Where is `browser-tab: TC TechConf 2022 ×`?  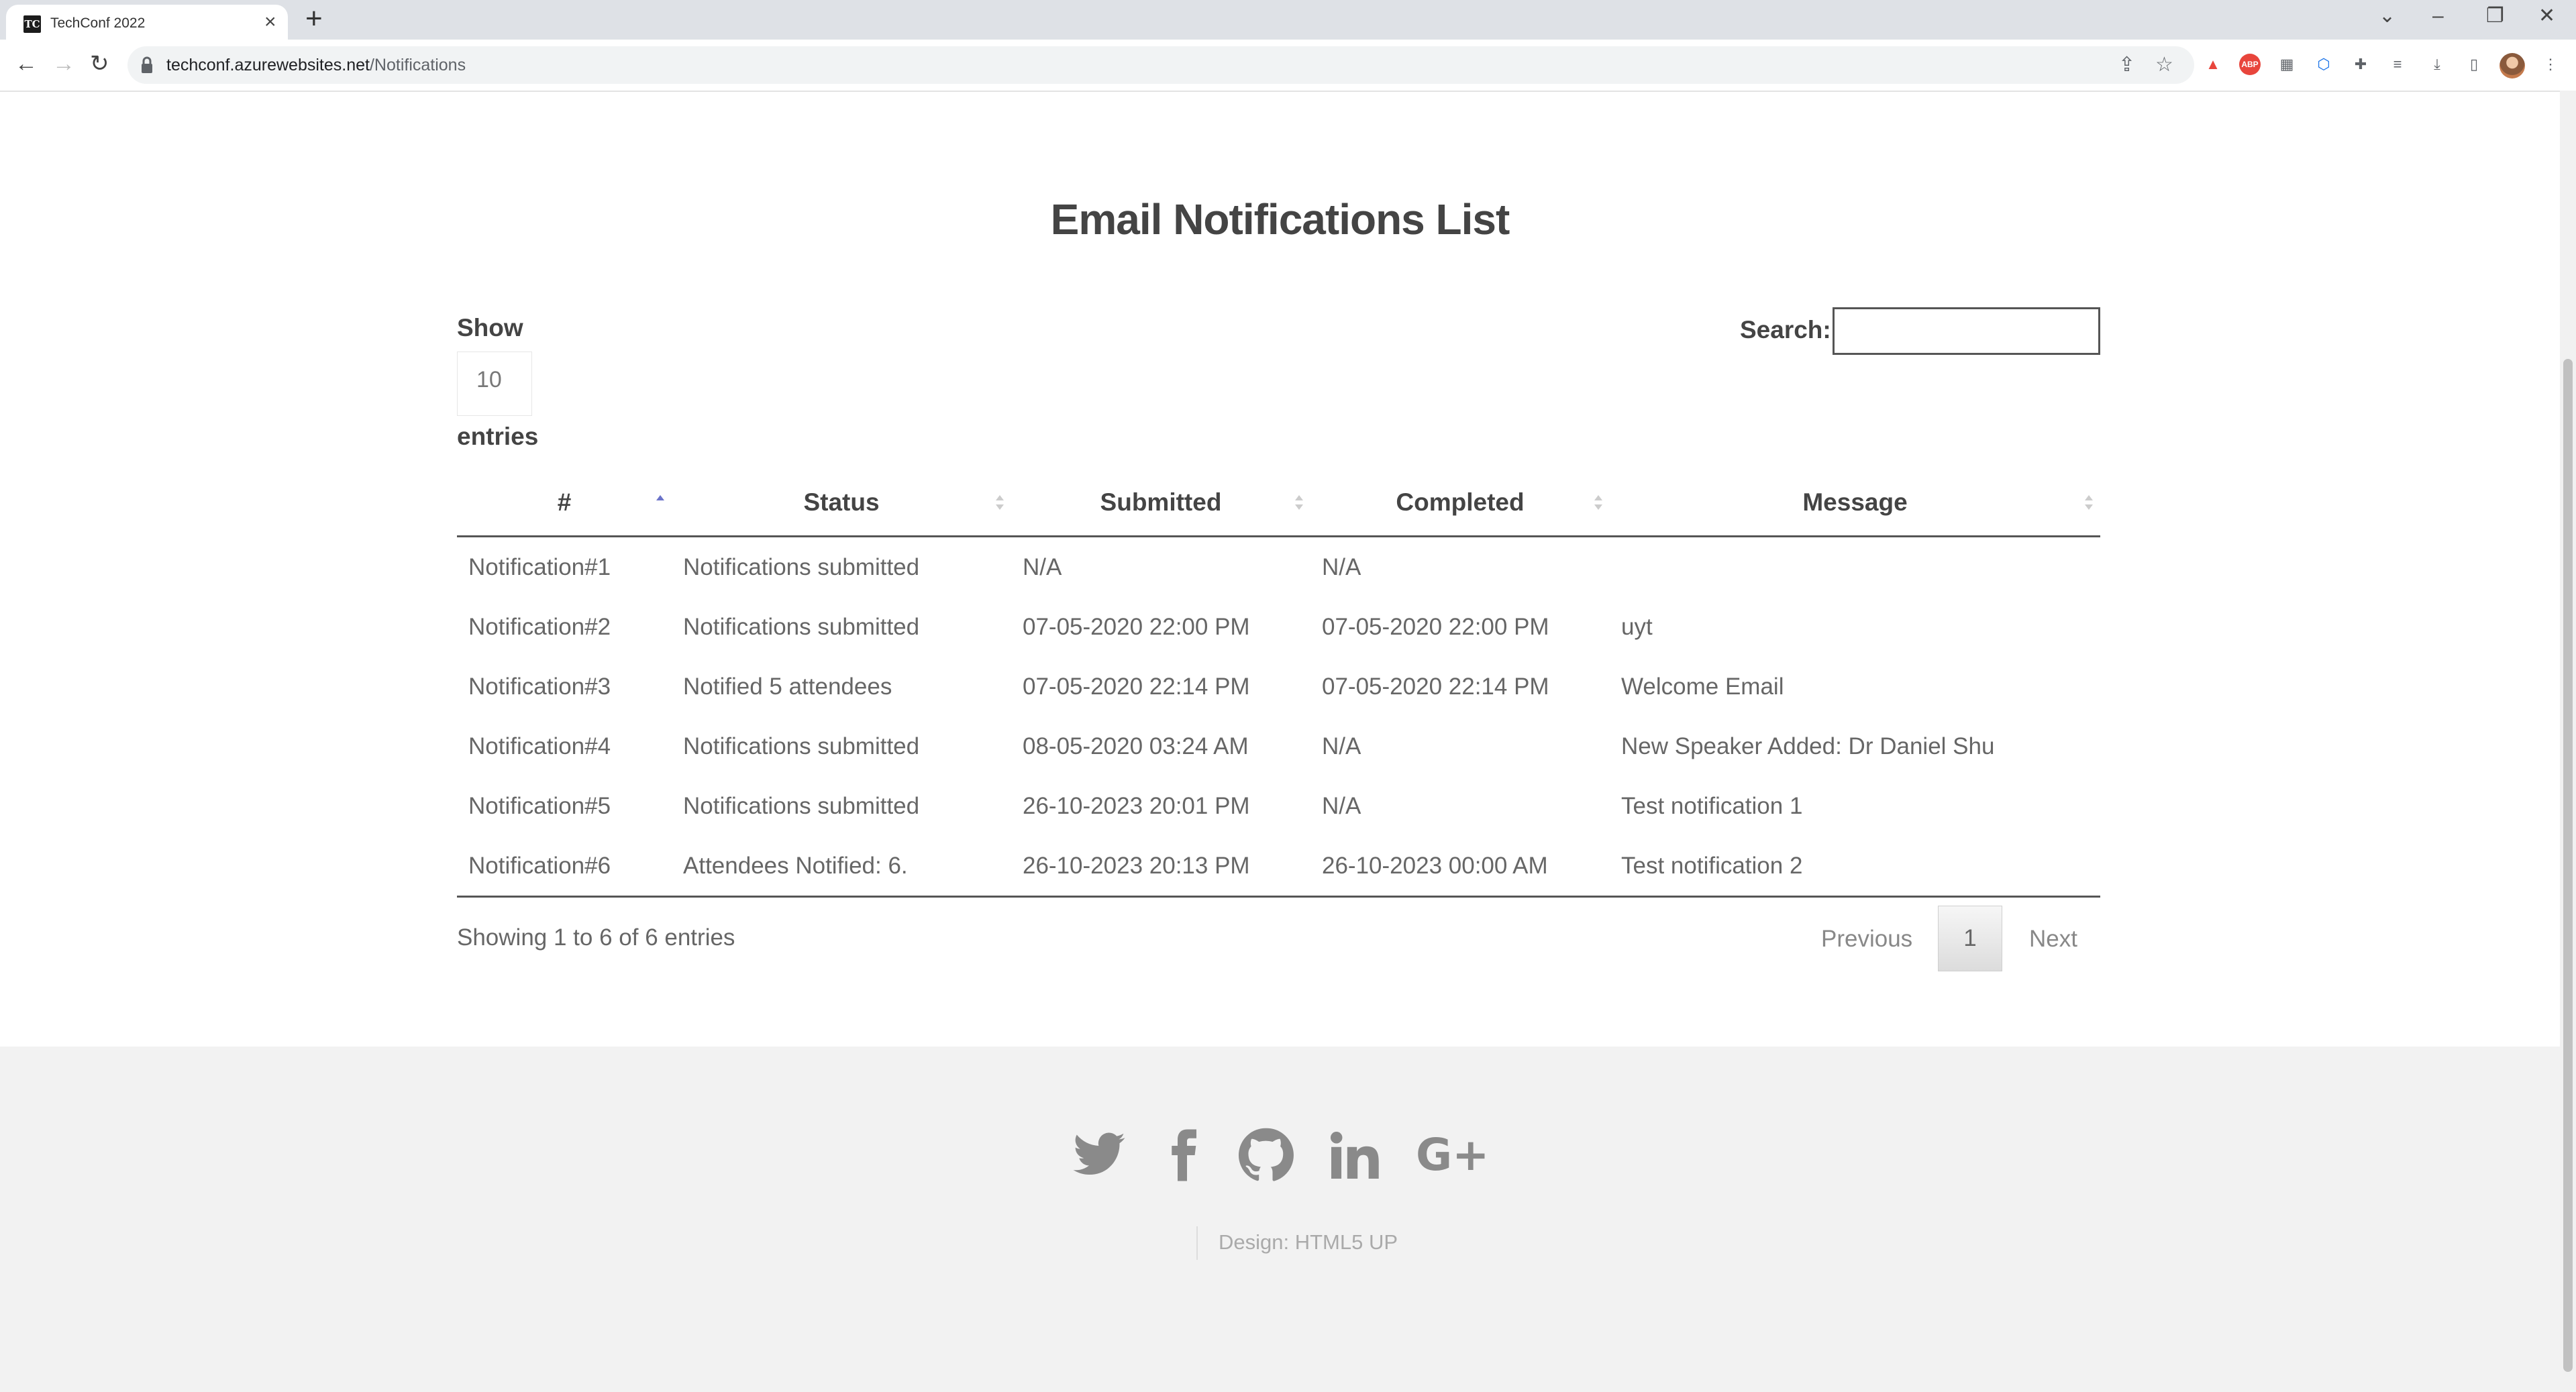
browser-tab: TC TechConf 2022 × is located at coordinates (147, 23).